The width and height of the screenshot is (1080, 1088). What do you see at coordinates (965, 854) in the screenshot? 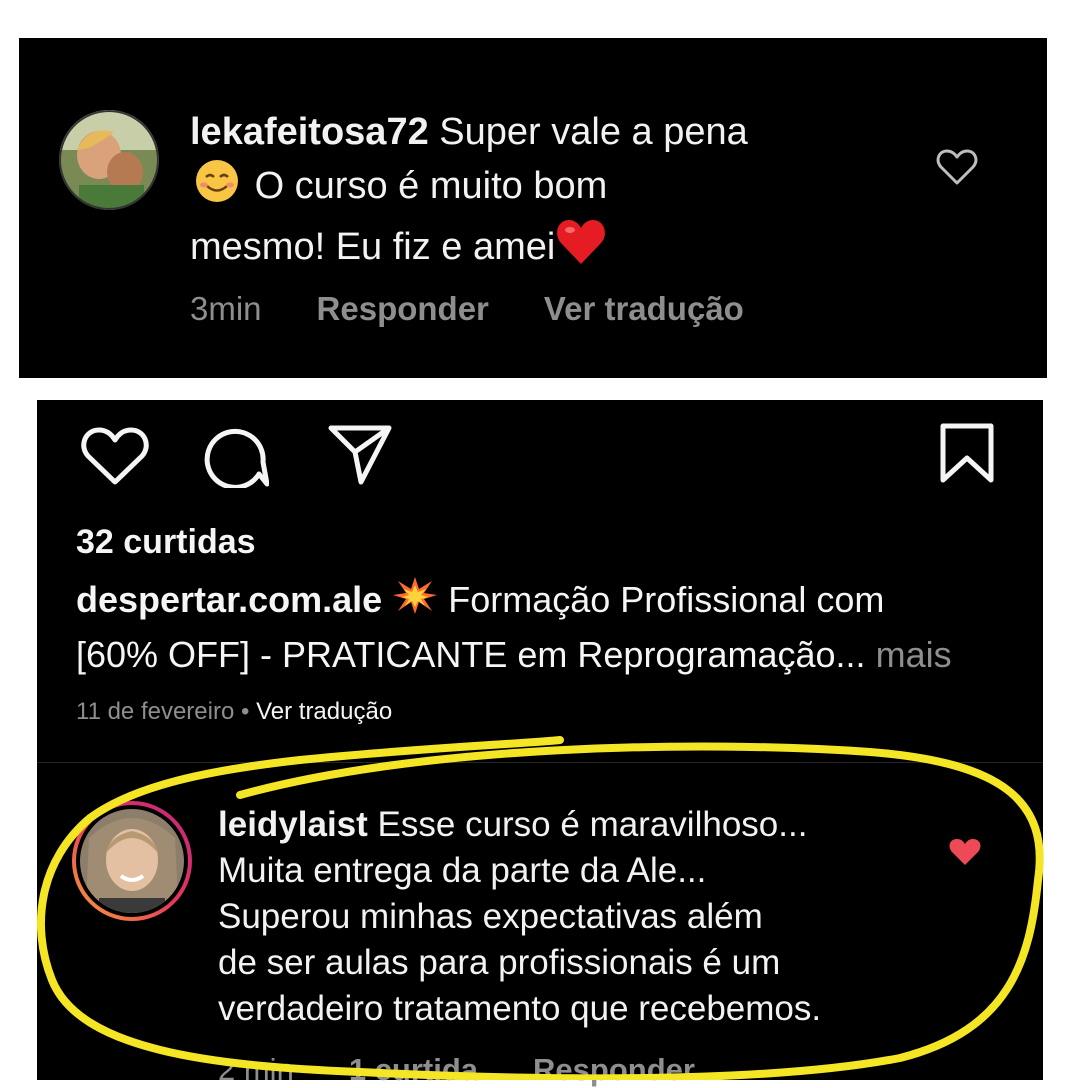
I see `liked-heart-icon` at bounding box center [965, 854].